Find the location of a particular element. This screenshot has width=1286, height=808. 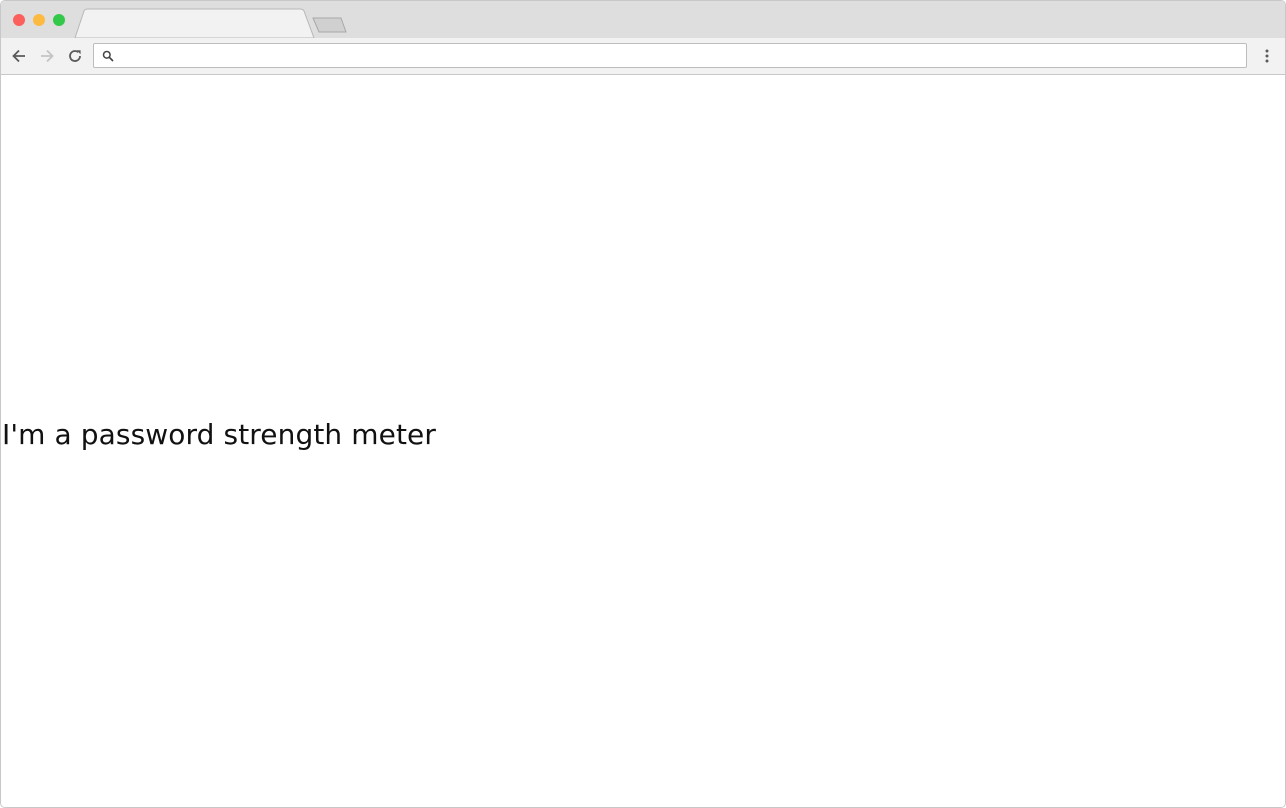

arrow-right-icon is located at coordinates (47, 56).